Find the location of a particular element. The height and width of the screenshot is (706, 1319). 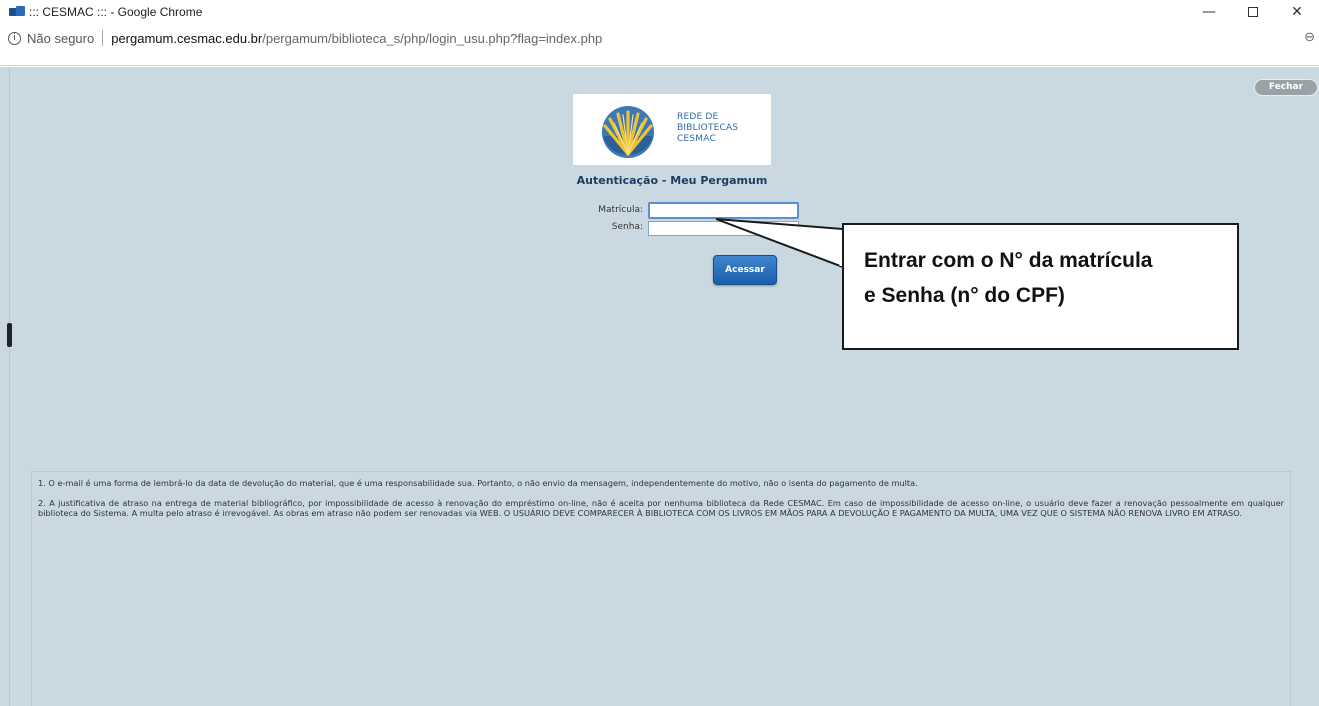

logo-line: BIBLIOTECAS is located at coordinates (708, 128).